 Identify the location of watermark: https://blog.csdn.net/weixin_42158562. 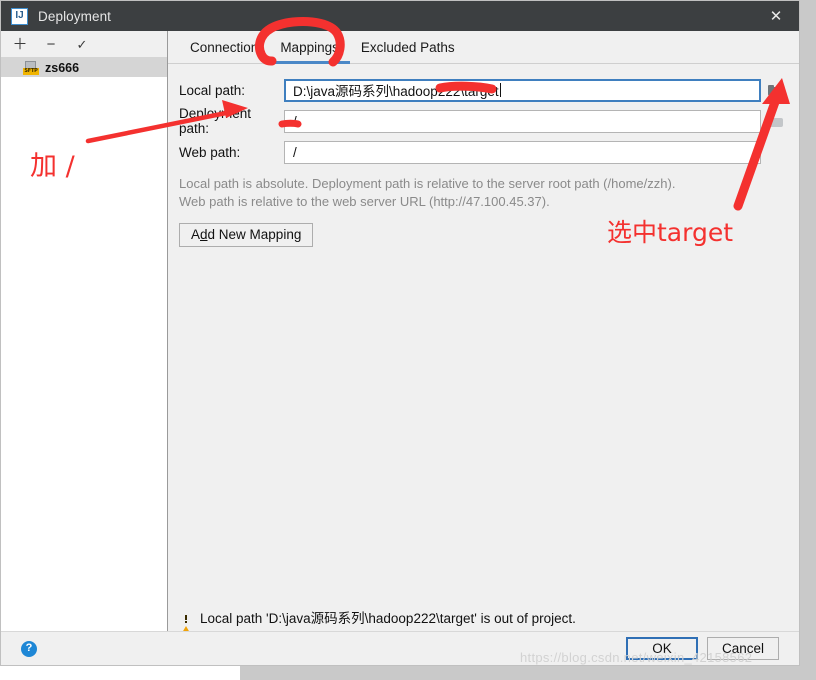
(636, 657).